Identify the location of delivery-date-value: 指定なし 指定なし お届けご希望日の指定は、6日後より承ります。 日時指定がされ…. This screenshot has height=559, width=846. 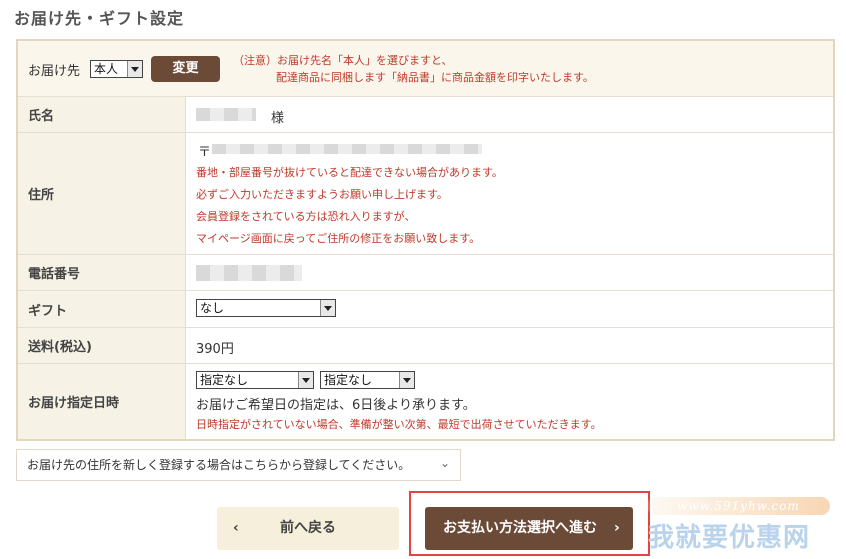
(514, 401).